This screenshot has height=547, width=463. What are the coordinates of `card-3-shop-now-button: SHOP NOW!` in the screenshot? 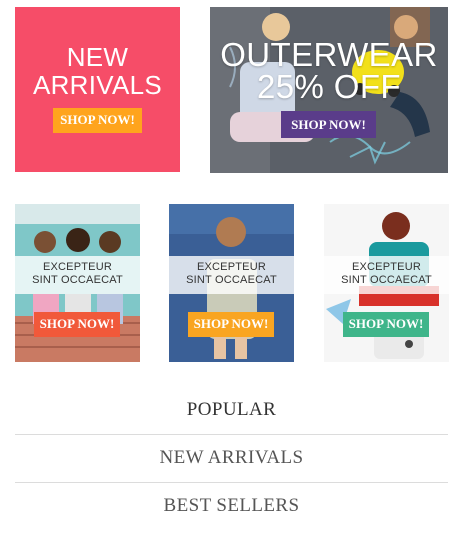 It's located at (386, 324).